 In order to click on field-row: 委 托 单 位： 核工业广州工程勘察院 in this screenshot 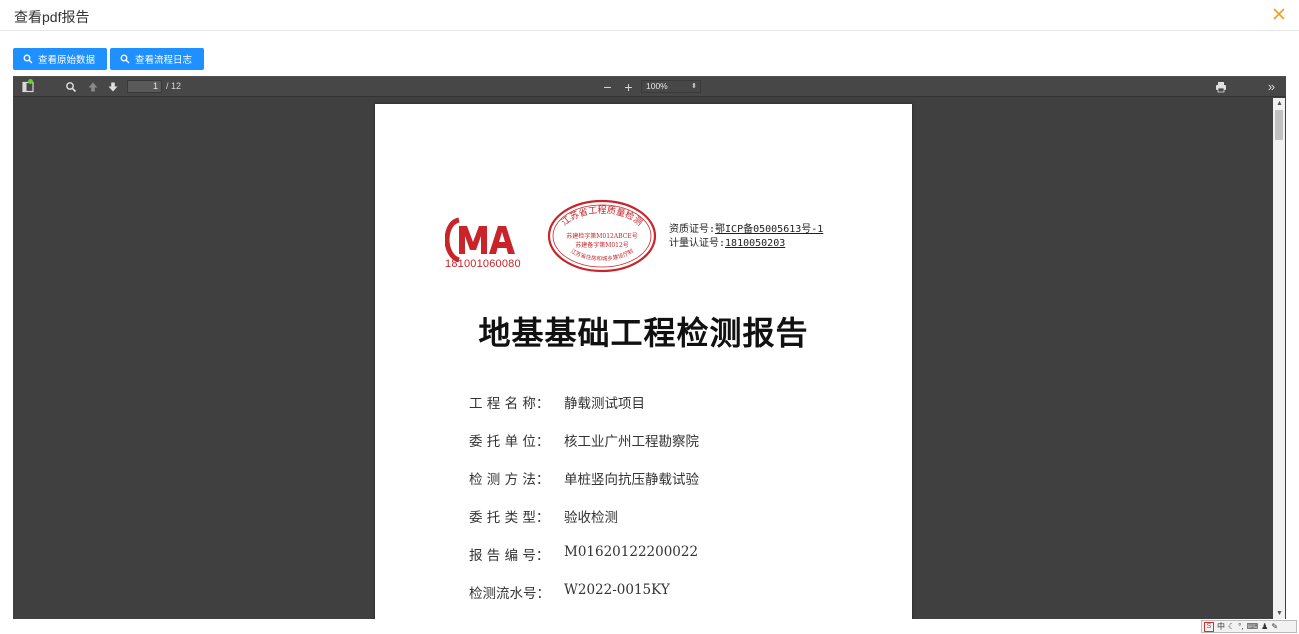, I will do `click(584, 449)`.